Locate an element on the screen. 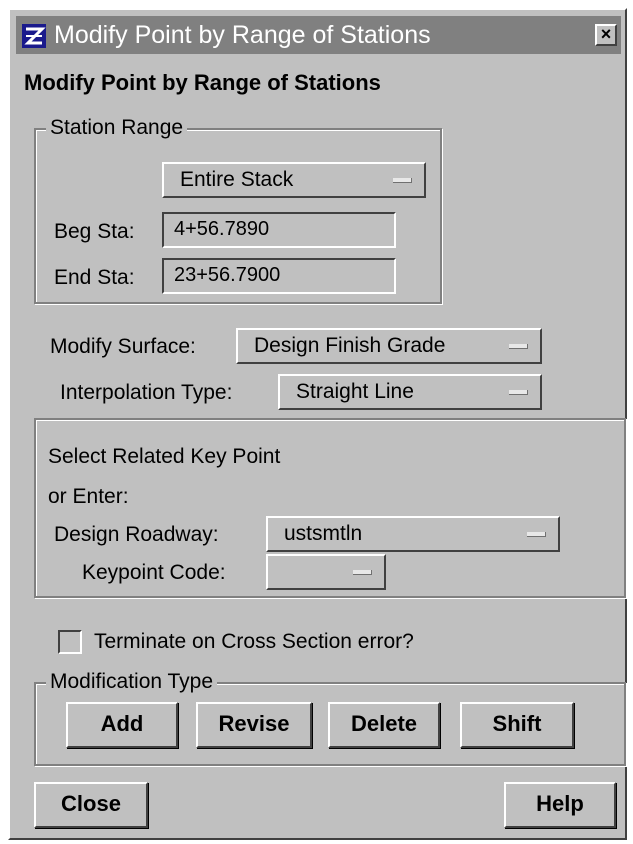 This screenshot has height=844, width=633. terminate-checkbox-label: Terminate on Cross Section error? is located at coordinates (254, 642).